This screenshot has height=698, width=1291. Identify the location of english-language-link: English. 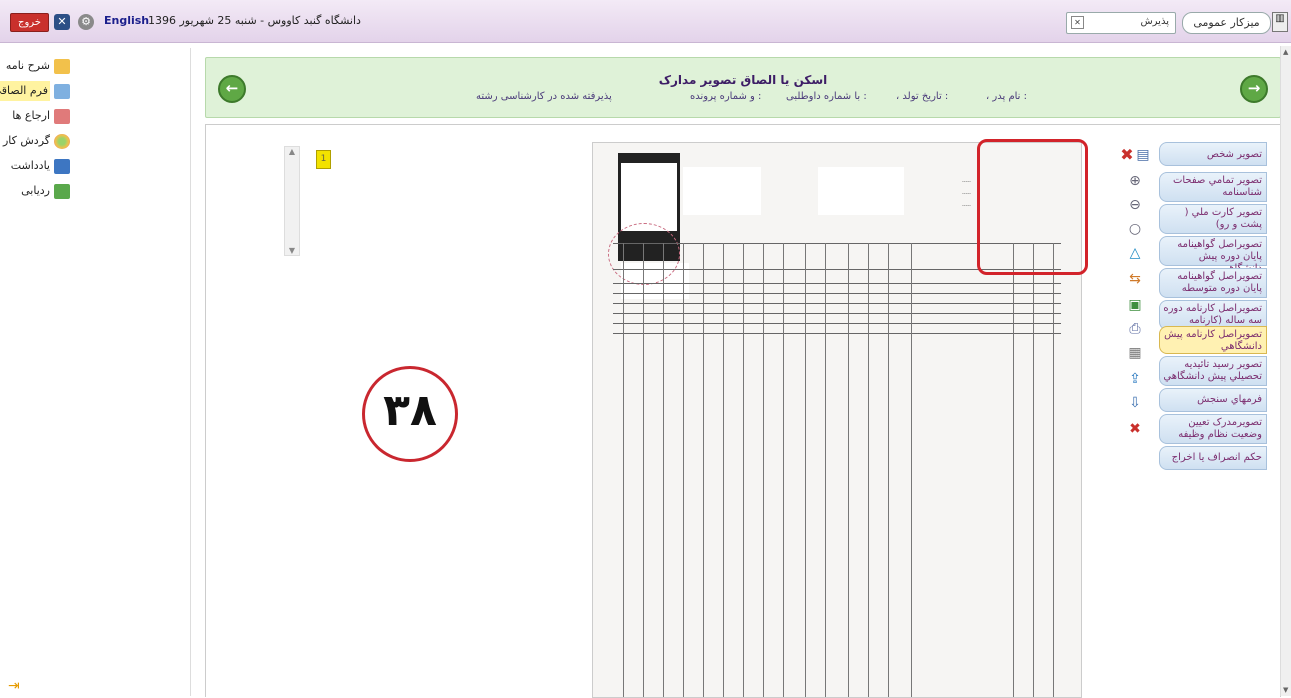
(126, 20).